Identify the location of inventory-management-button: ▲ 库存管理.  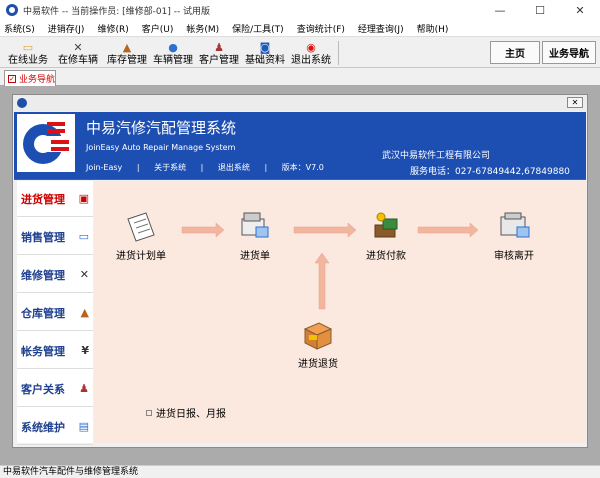
(127, 53).